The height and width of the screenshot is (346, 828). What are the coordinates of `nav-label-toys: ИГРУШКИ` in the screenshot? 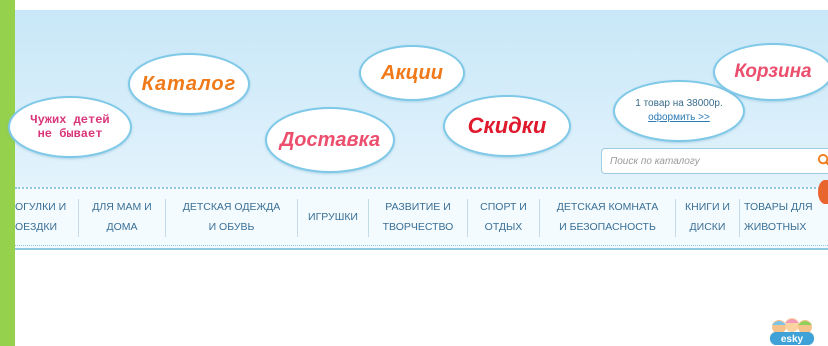 It's located at (333, 217).